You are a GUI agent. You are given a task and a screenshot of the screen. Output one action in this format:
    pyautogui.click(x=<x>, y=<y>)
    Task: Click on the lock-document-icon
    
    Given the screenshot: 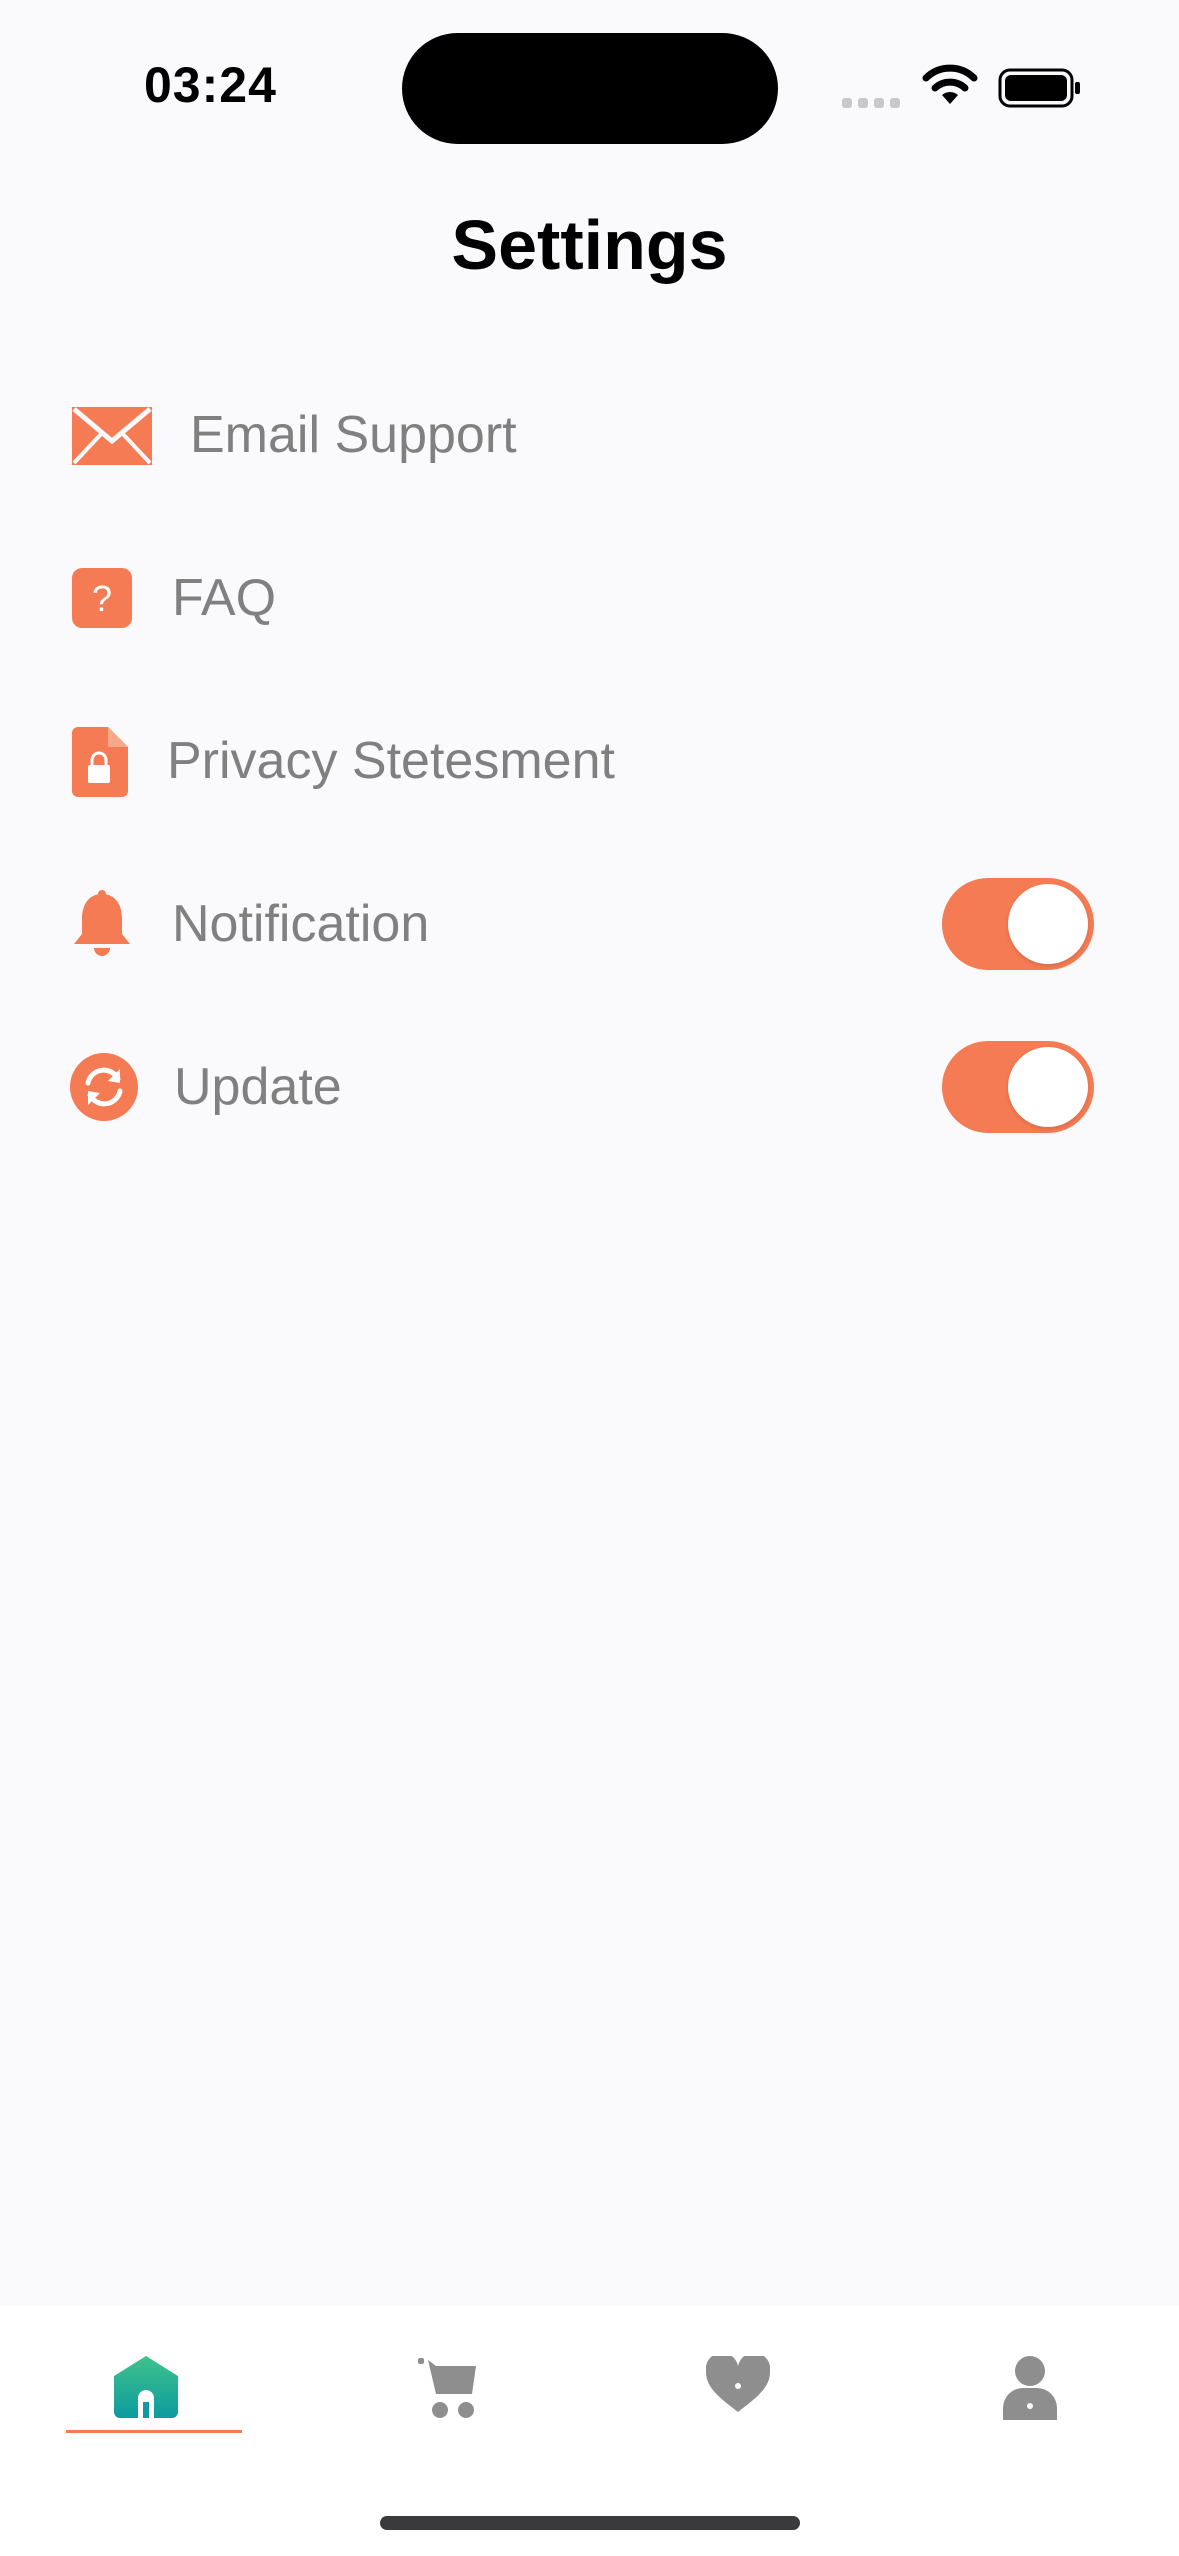 What is the action you would take?
    pyautogui.click(x=100, y=762)
    